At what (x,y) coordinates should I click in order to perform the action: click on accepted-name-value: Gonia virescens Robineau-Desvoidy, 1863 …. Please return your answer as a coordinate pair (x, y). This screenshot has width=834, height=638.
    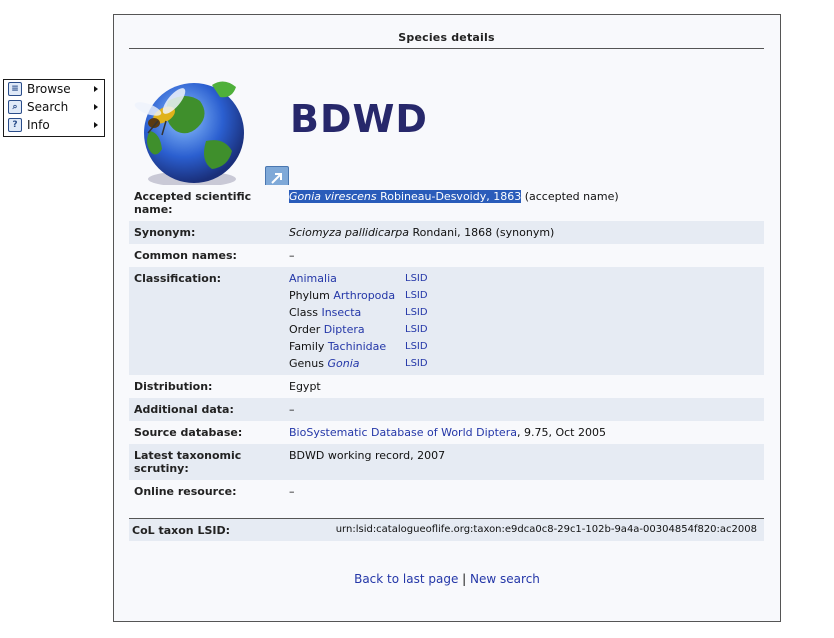
    Looking at the image, I should click on (454, 196).